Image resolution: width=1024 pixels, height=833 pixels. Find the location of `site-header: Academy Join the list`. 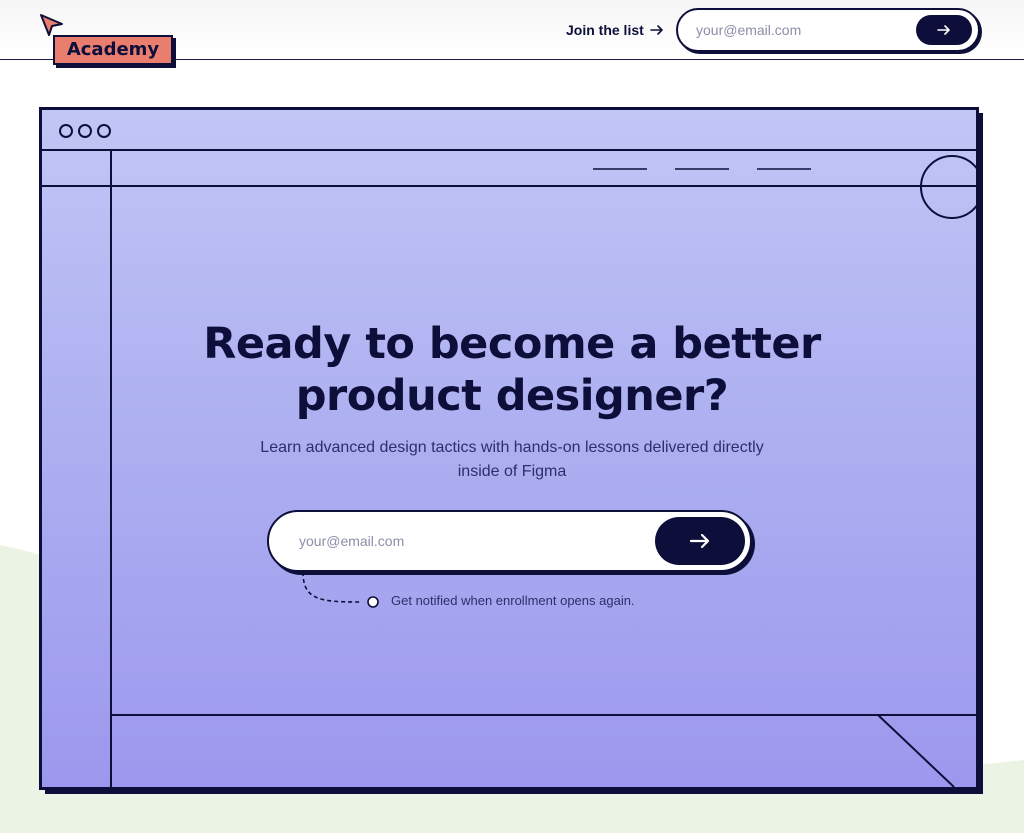

site-header: Academy Join the list is located at coordinates (512, 34).